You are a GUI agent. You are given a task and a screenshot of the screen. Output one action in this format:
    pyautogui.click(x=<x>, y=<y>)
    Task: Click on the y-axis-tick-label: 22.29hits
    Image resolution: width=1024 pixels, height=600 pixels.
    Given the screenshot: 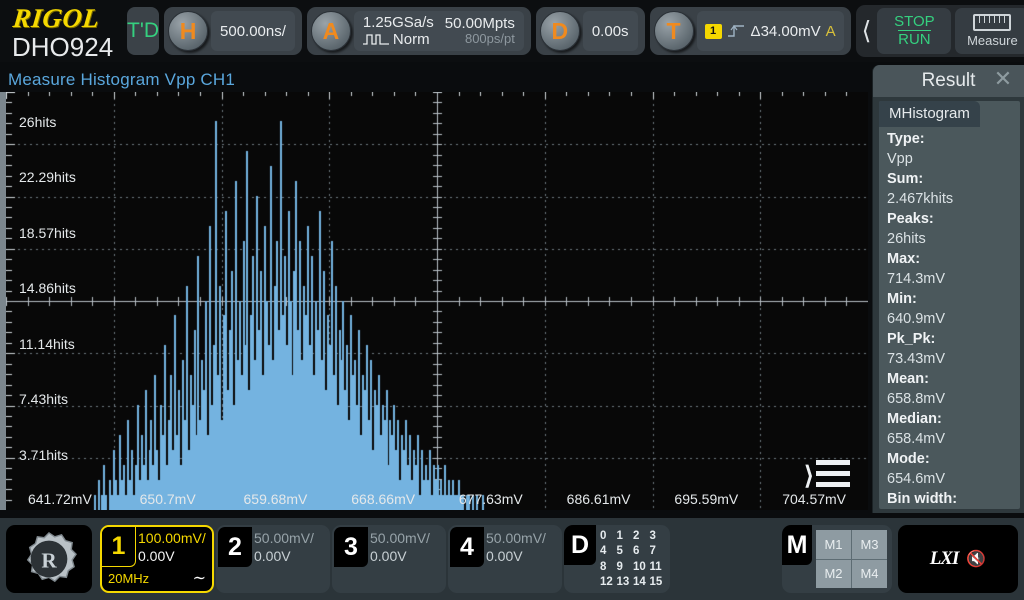 What is the action you would take?
    pyautogui.click(x=47, y=177)
    